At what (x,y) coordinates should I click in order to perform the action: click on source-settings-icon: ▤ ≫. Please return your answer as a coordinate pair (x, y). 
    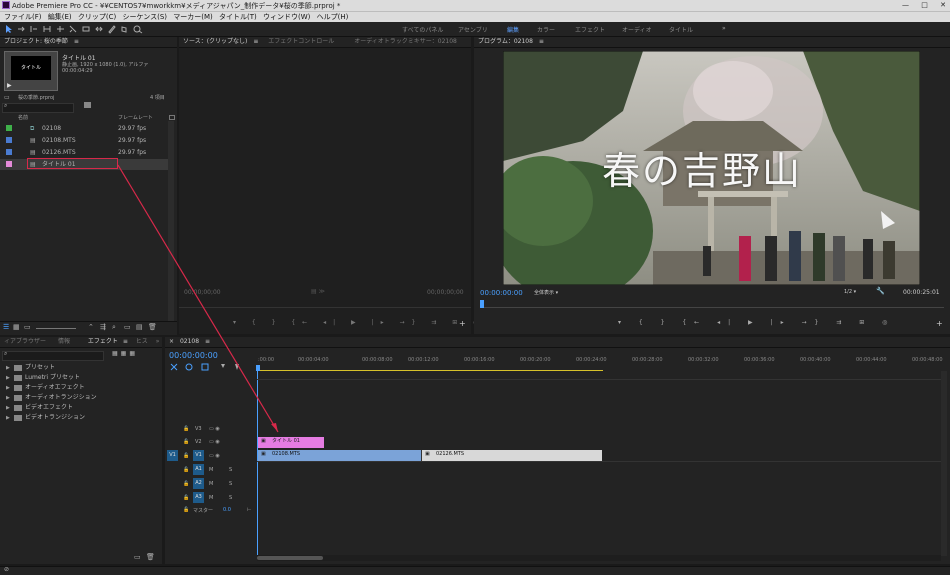
    Looking at the image, I should click on (318, 291).